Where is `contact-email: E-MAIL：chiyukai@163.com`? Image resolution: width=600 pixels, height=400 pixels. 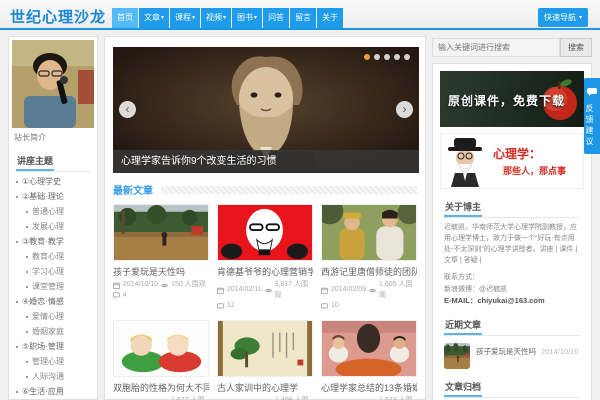
contact-email: E-MAIL：chiyukai@163.com is located at coordinates (512, 301).